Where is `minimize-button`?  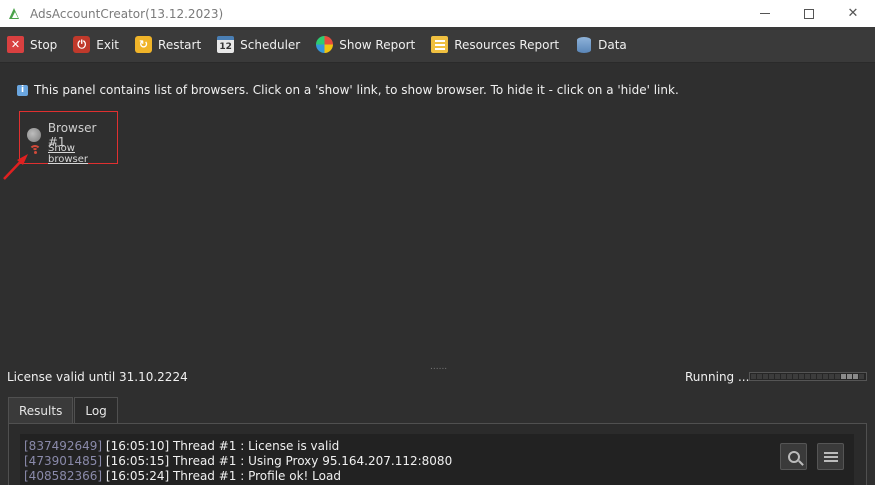 minimize-button is located at coordinates (765, 13).